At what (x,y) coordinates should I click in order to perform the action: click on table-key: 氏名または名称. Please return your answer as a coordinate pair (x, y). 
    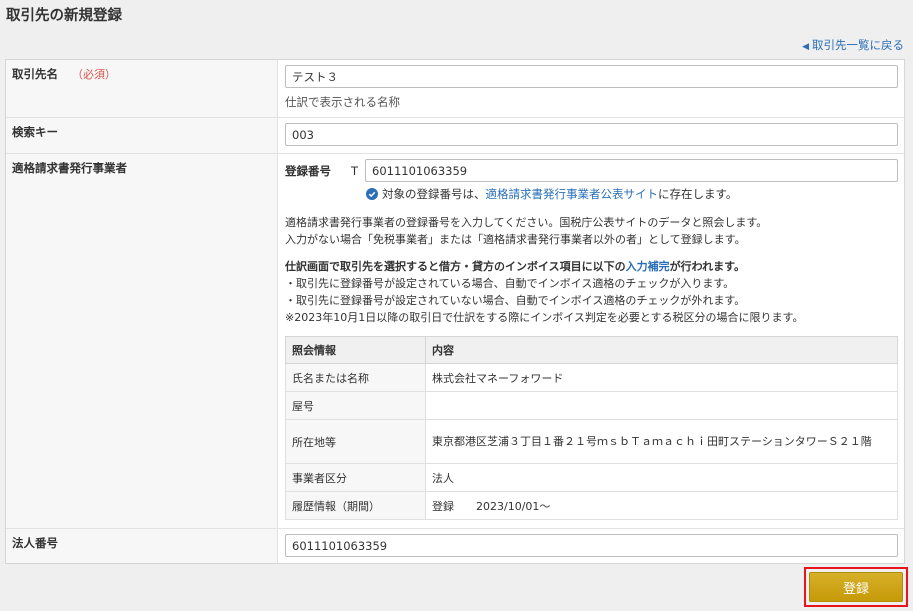
    Looking at the image, I should click on (355, 377).